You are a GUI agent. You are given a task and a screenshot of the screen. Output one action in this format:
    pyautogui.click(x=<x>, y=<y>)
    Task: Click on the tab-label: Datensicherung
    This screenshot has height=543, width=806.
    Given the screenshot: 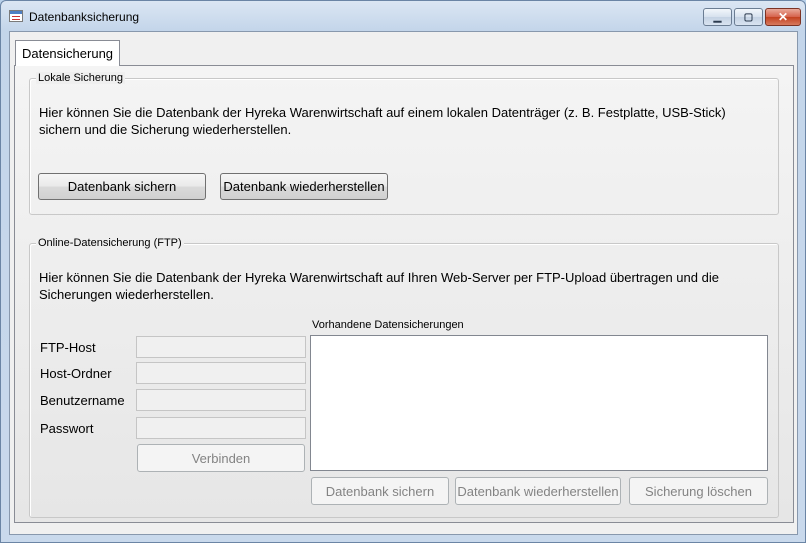 What is the action you would take?
    pyautogui.click(x=67, y=53)
    